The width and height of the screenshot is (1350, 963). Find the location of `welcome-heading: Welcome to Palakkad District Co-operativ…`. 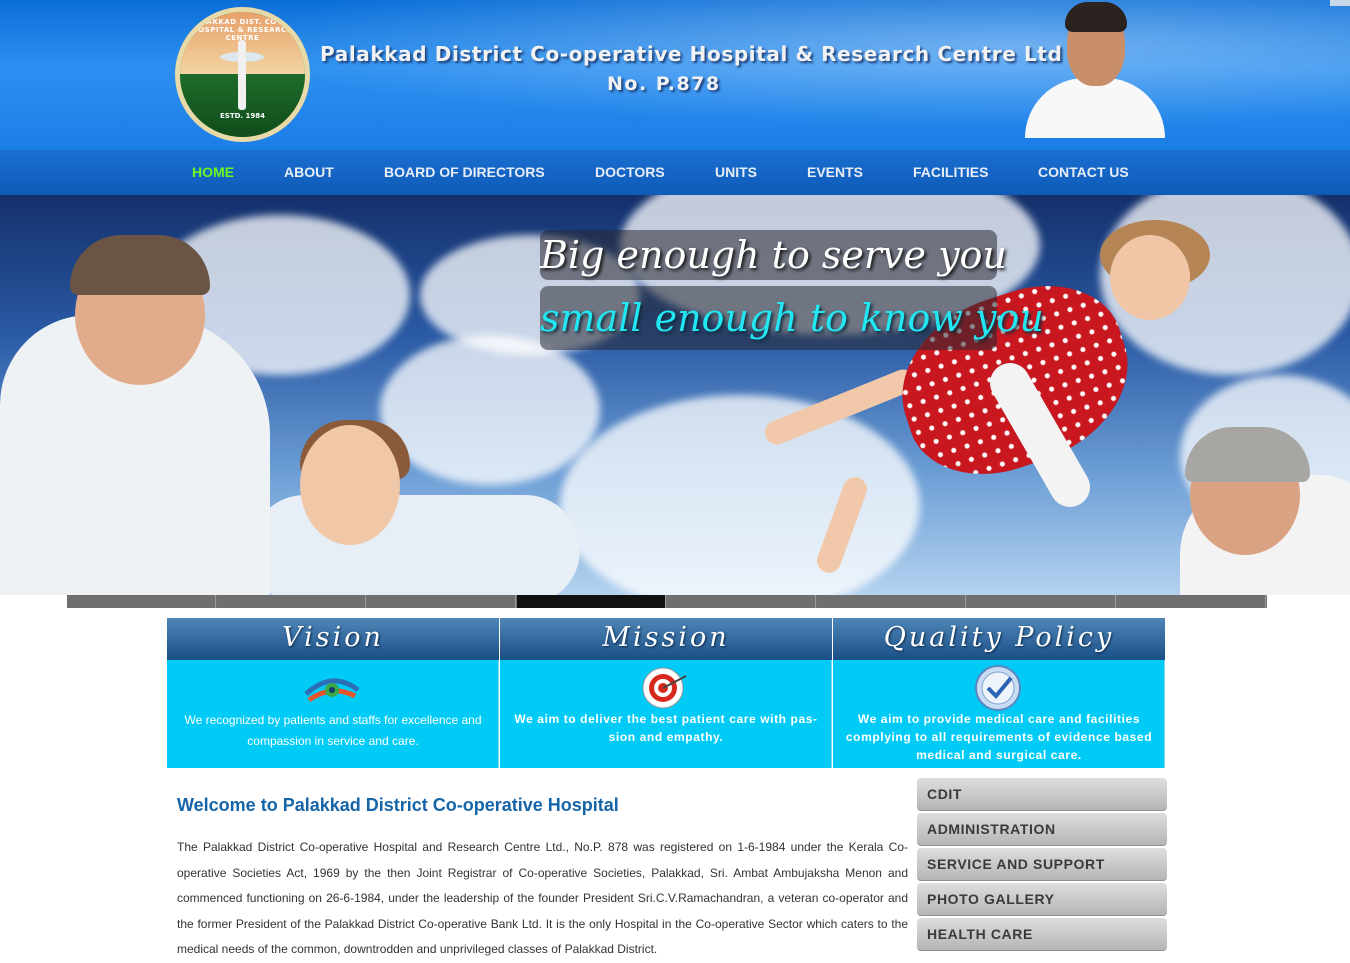

welcome-heading: Welcome to Palakkad District Co-operativ… is located at coordinates (398, 805).